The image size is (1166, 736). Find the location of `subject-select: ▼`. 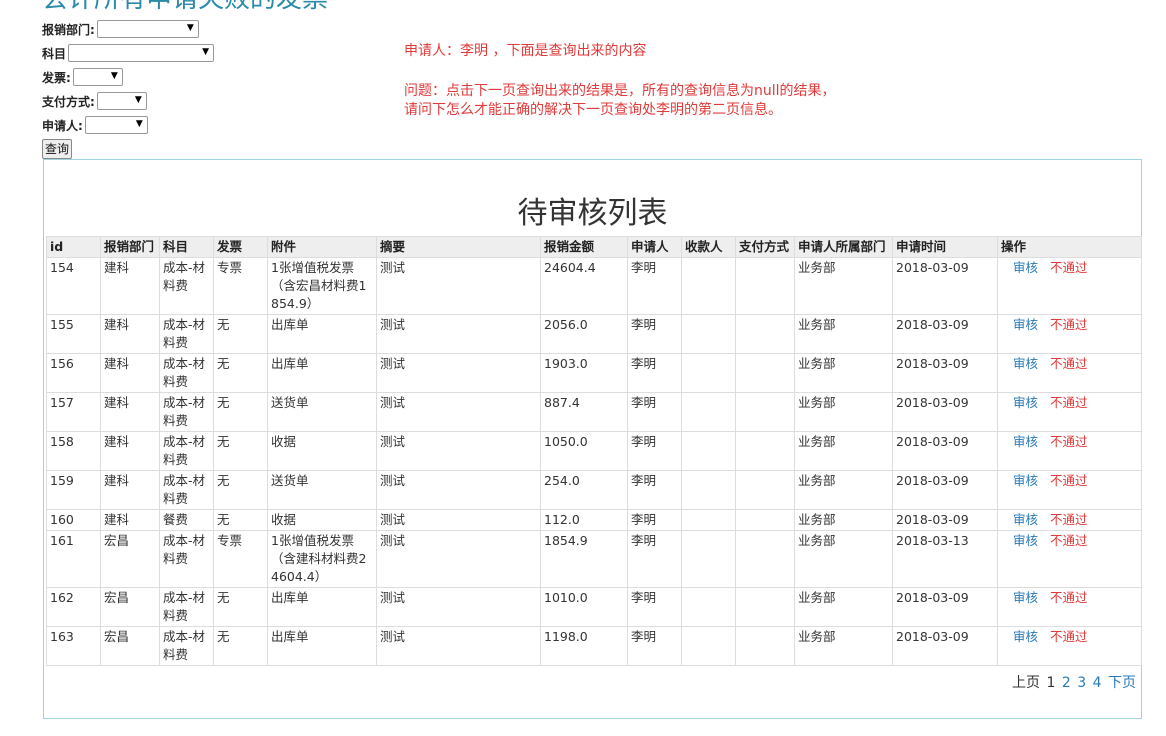

subject-select: ▼ is located at coordinates (141, 53).